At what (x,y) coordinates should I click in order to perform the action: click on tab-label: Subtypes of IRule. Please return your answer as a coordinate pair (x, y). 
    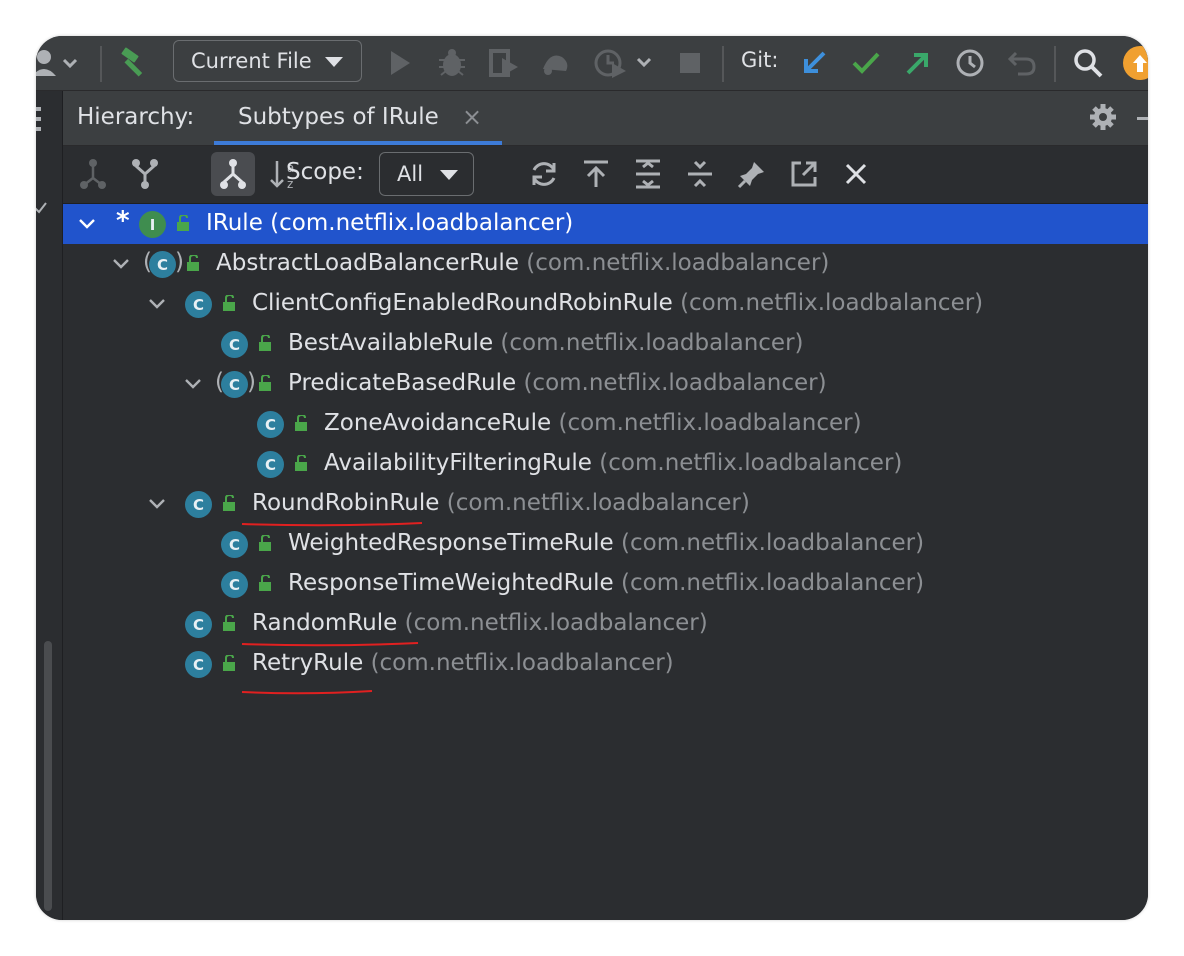
    Looking at the image, I should click on (338, 117).